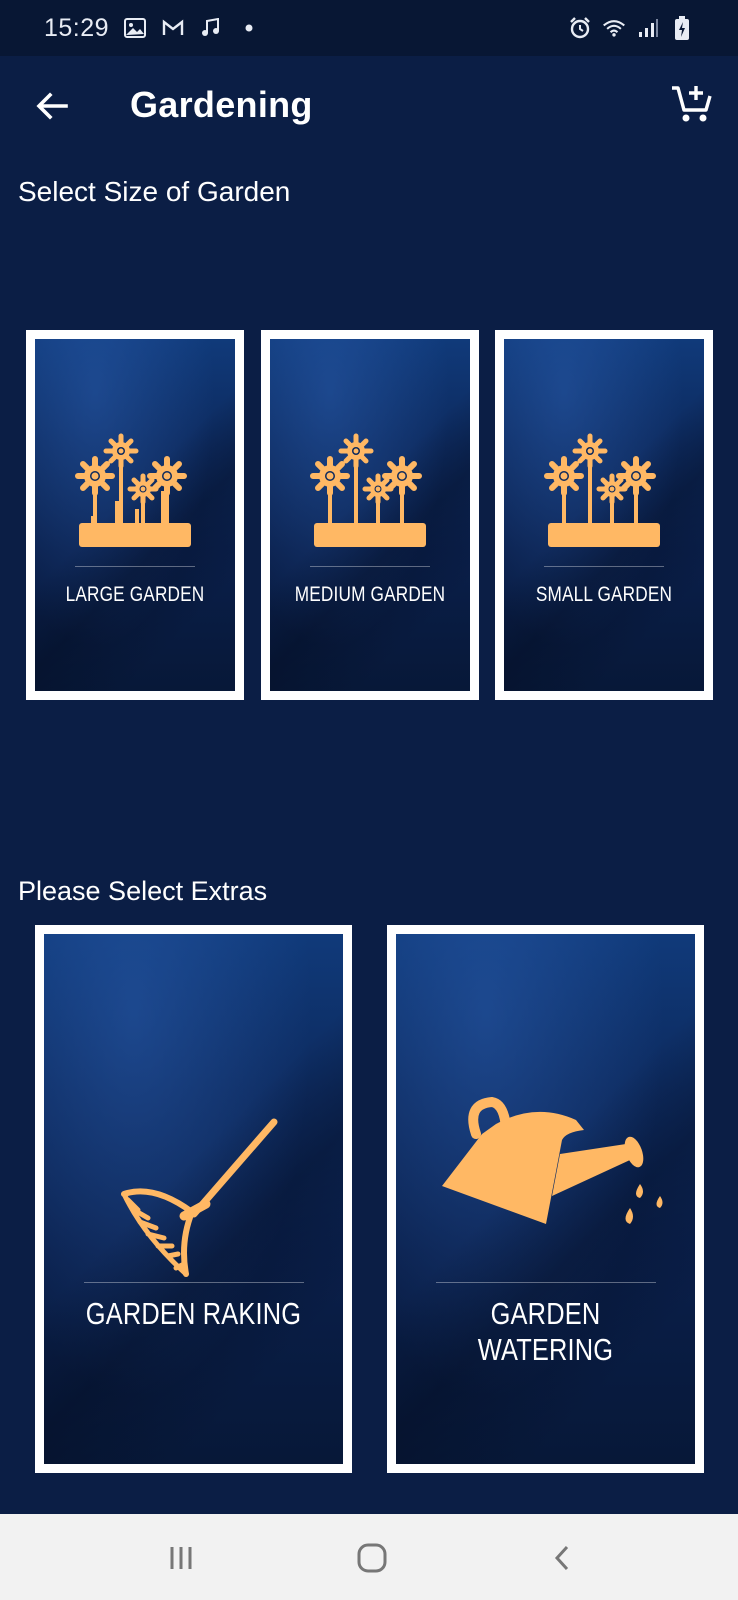 The width and height of the screenshot is (738, 1600). I want to click on dot-icon, so click(249, 28).